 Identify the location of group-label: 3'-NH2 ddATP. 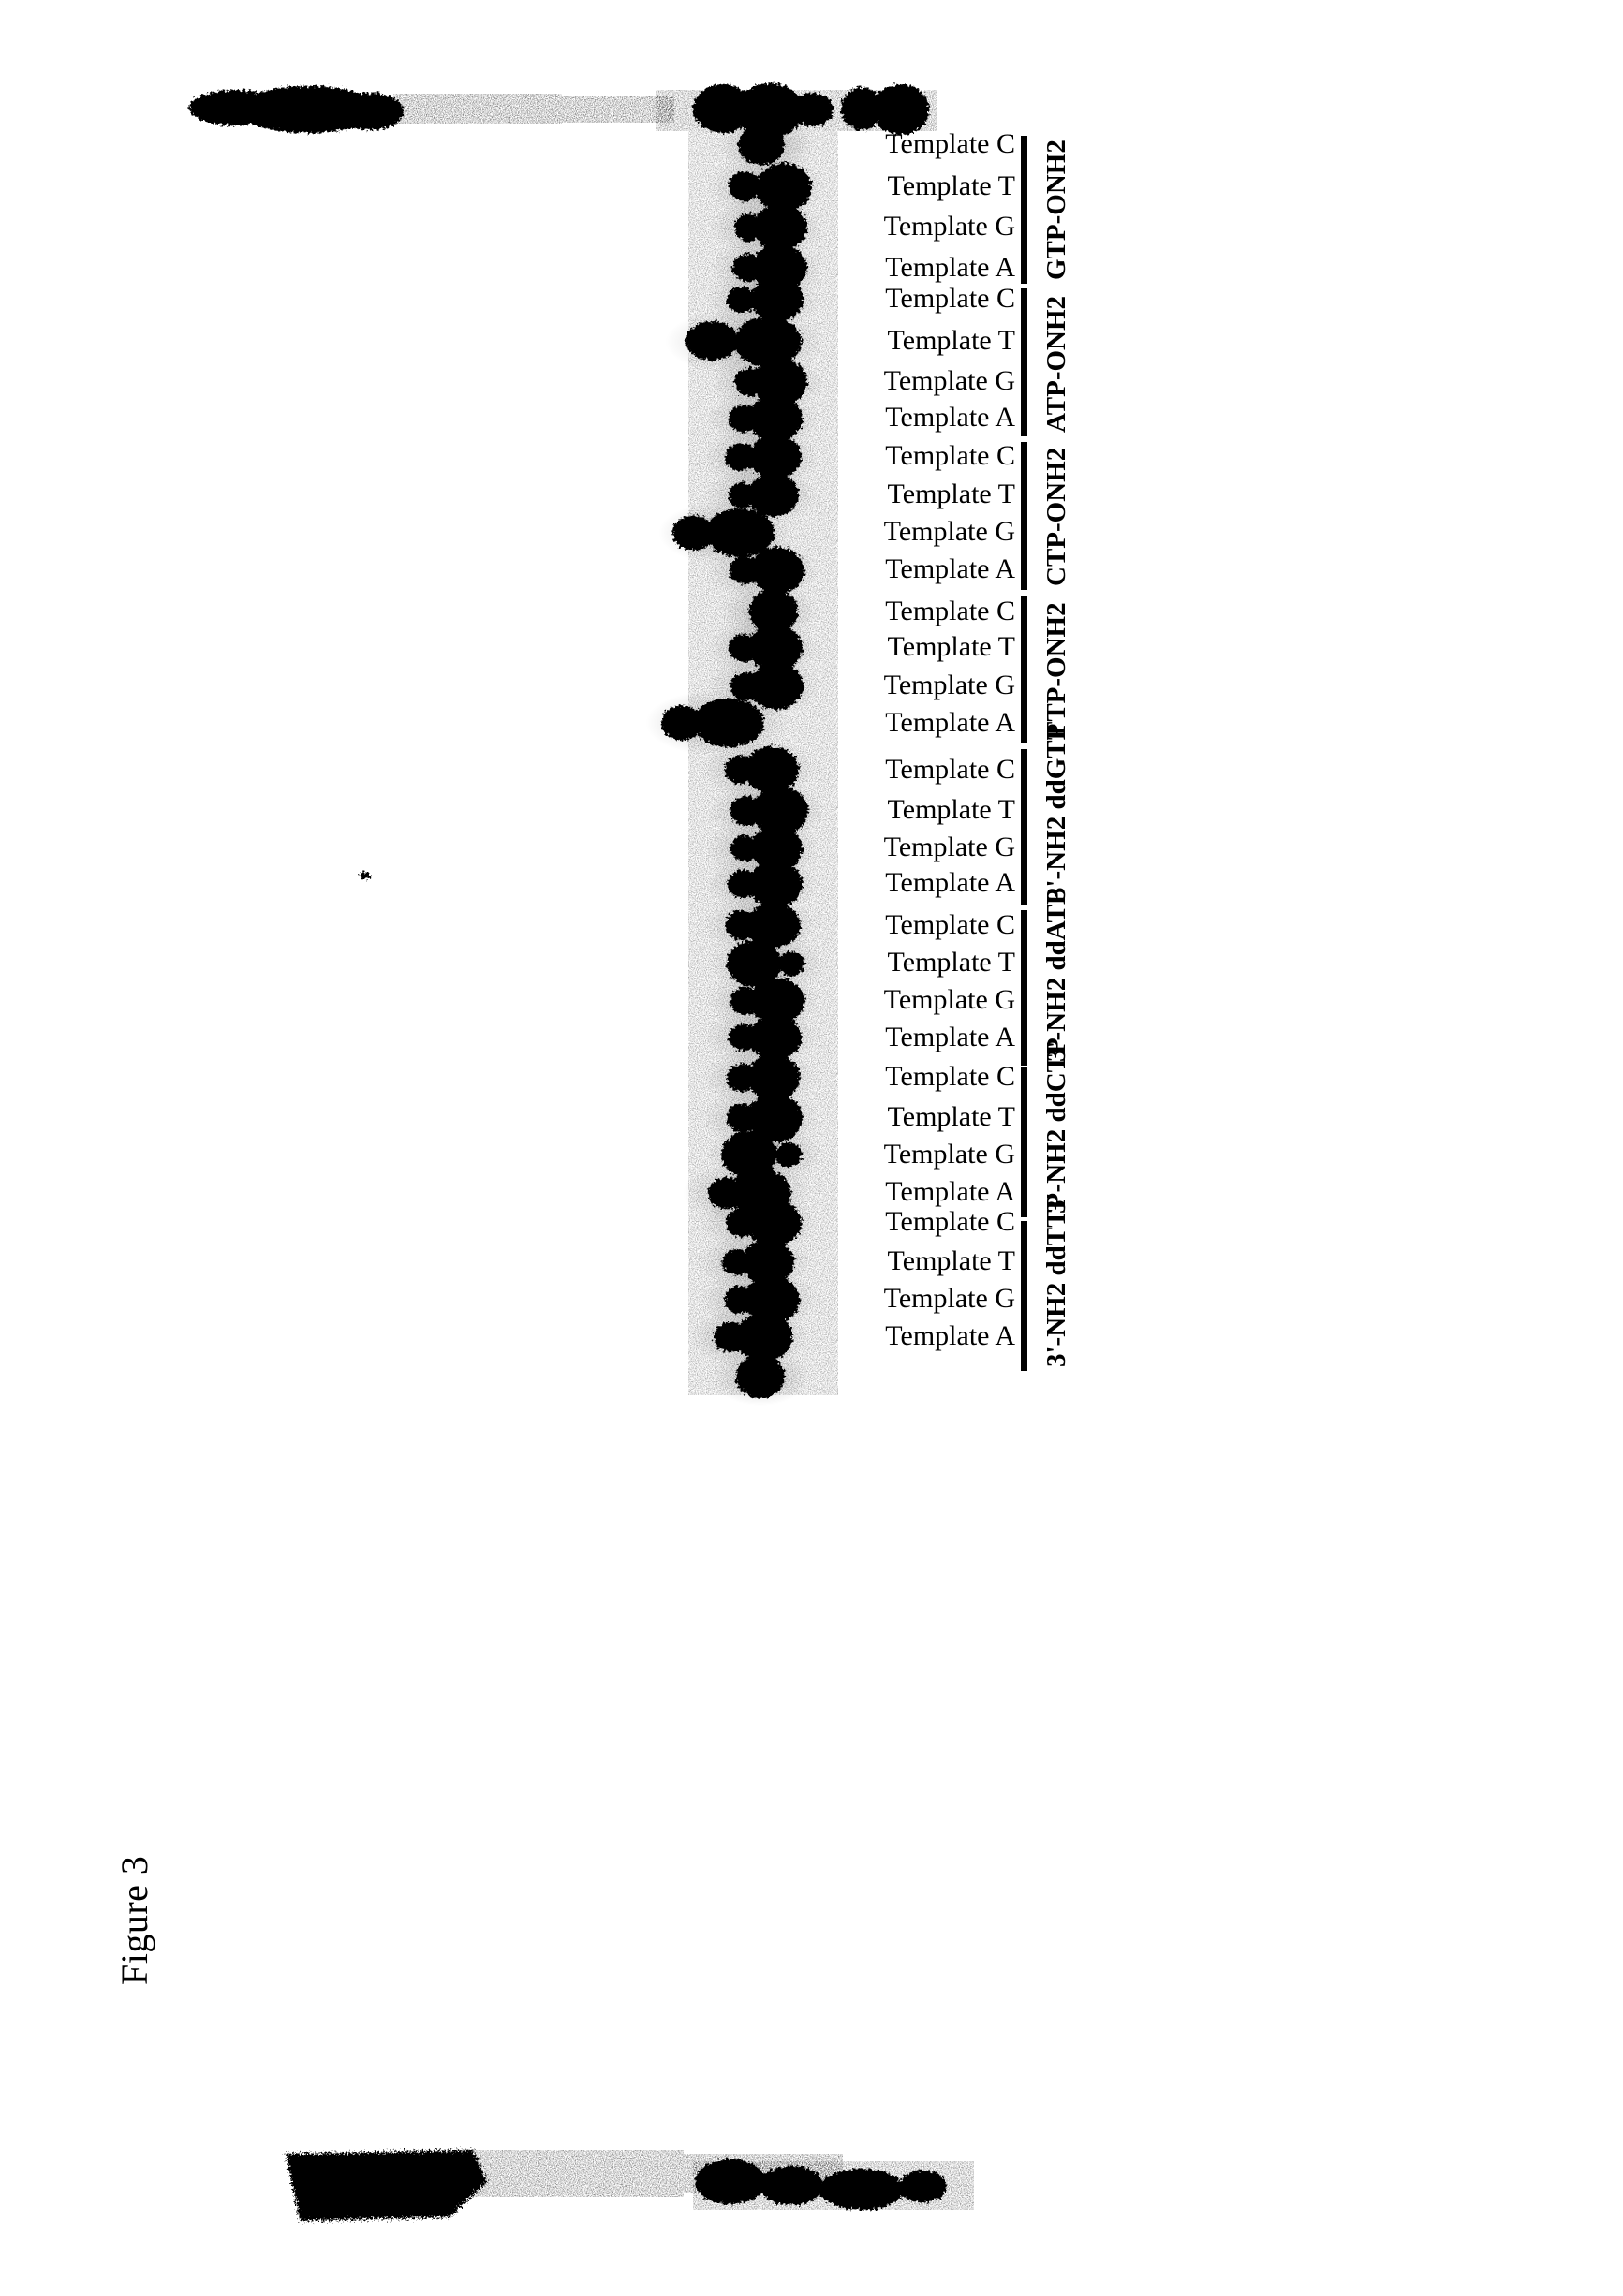
(1056, 975).